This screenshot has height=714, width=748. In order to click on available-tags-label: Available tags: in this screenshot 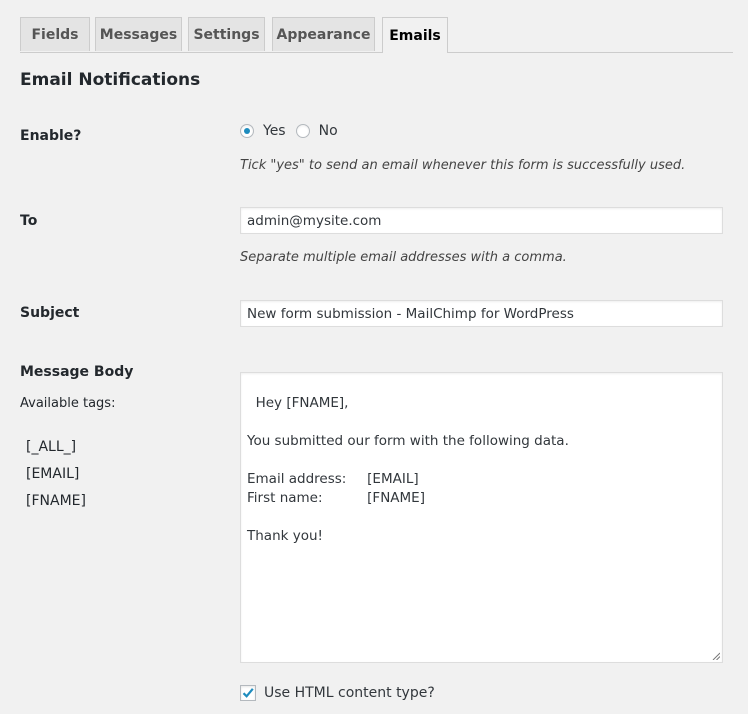, I will do `click(68, 403)`.